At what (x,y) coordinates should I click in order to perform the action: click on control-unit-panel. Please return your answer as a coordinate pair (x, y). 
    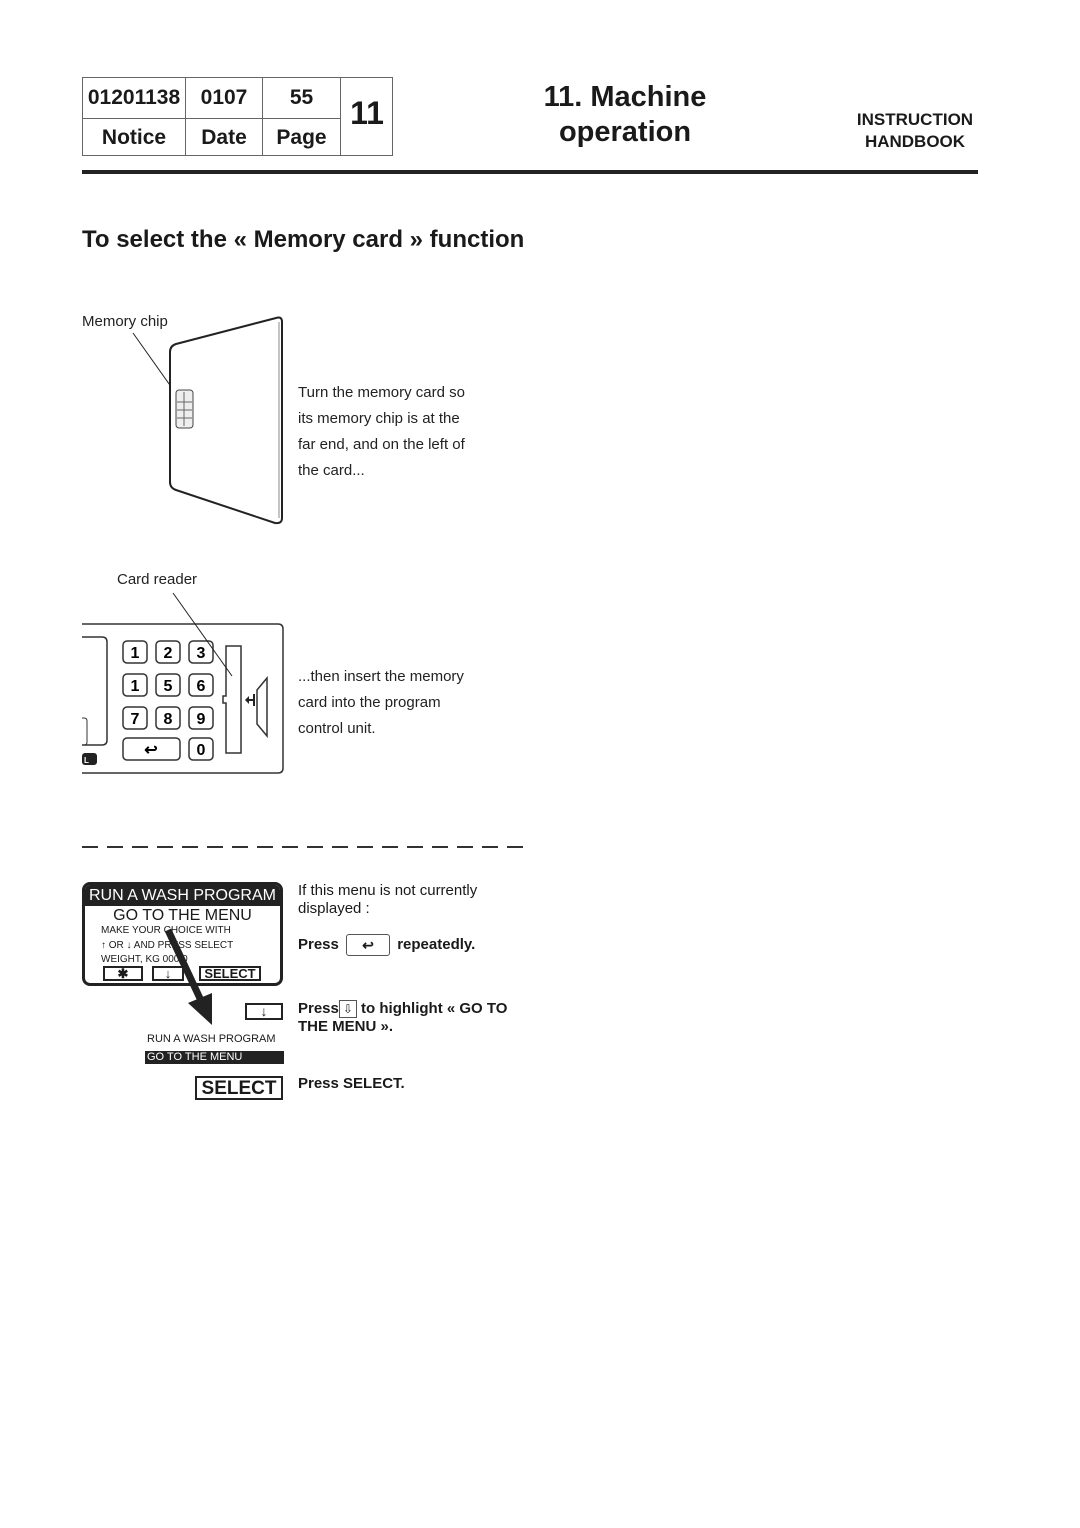
    Looking at the image, I should click on (183, 698).